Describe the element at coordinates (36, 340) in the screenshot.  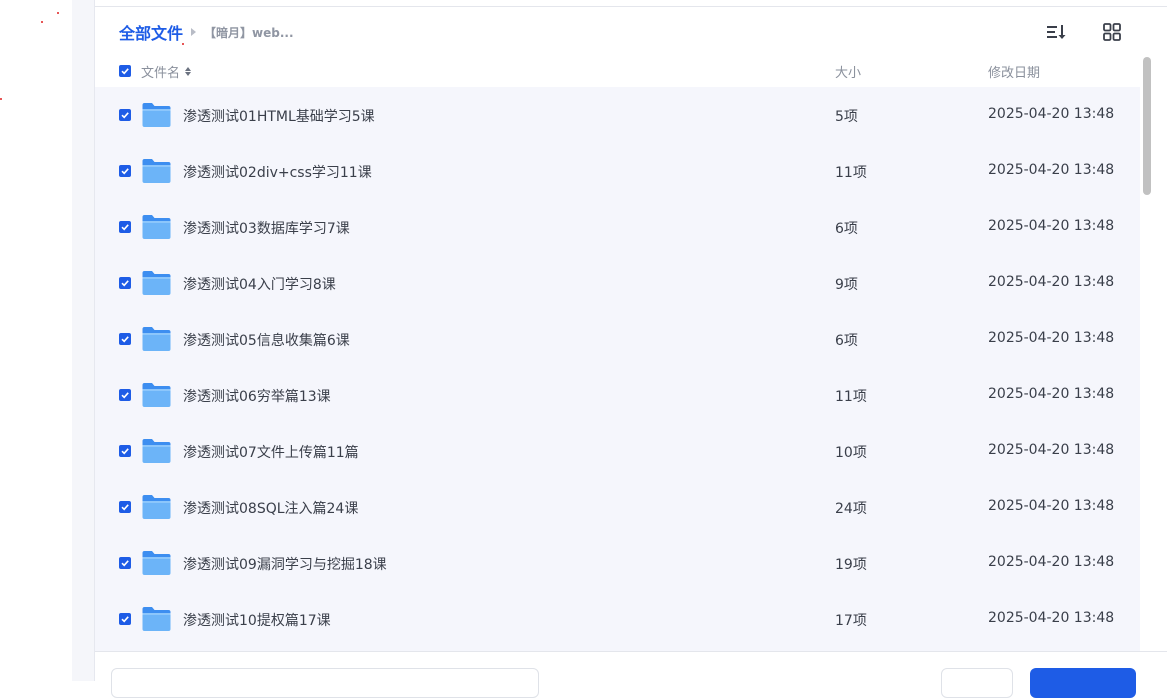
I see `left-gutter` at that location.